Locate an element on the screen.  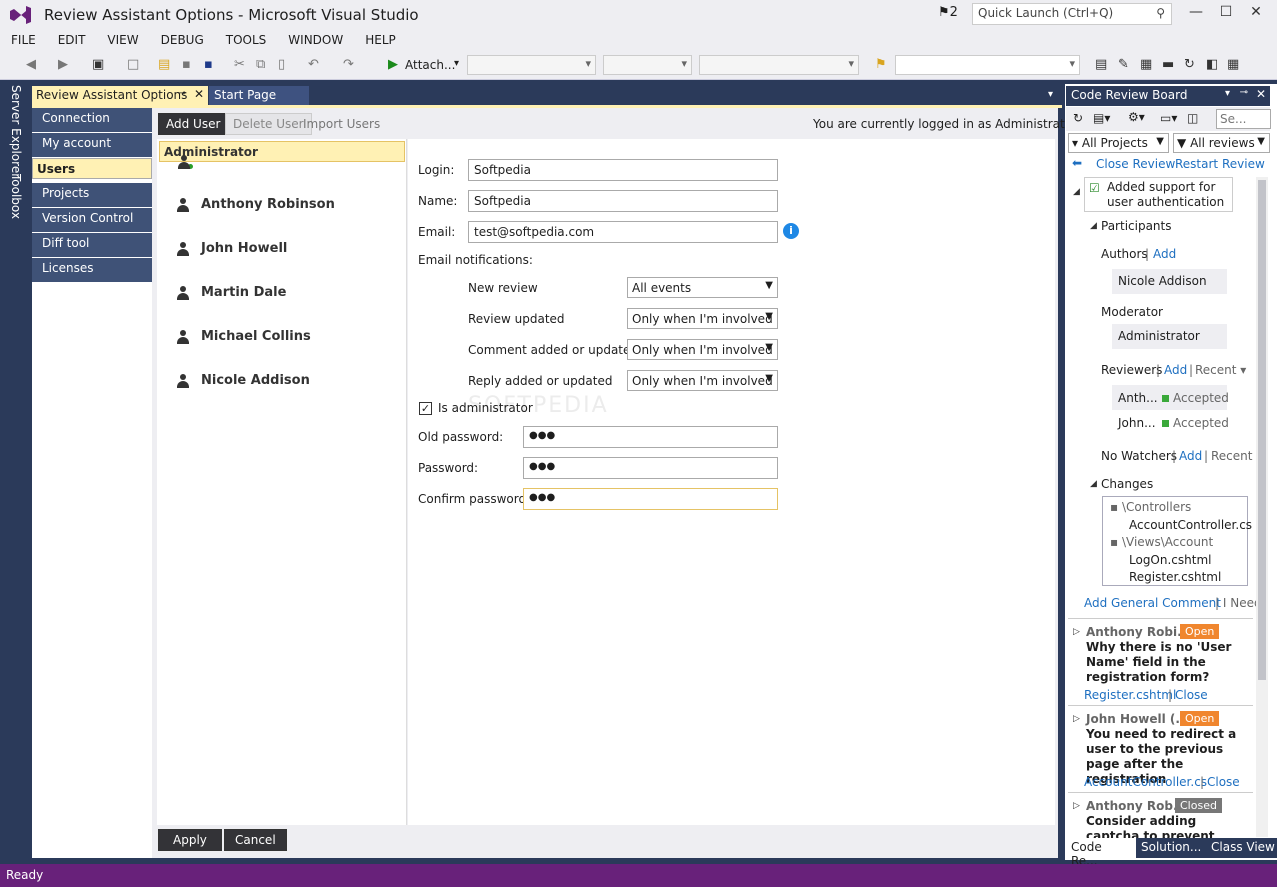
file-accountcontroller: AccountController.cs is located at coordinates (1190, 525).